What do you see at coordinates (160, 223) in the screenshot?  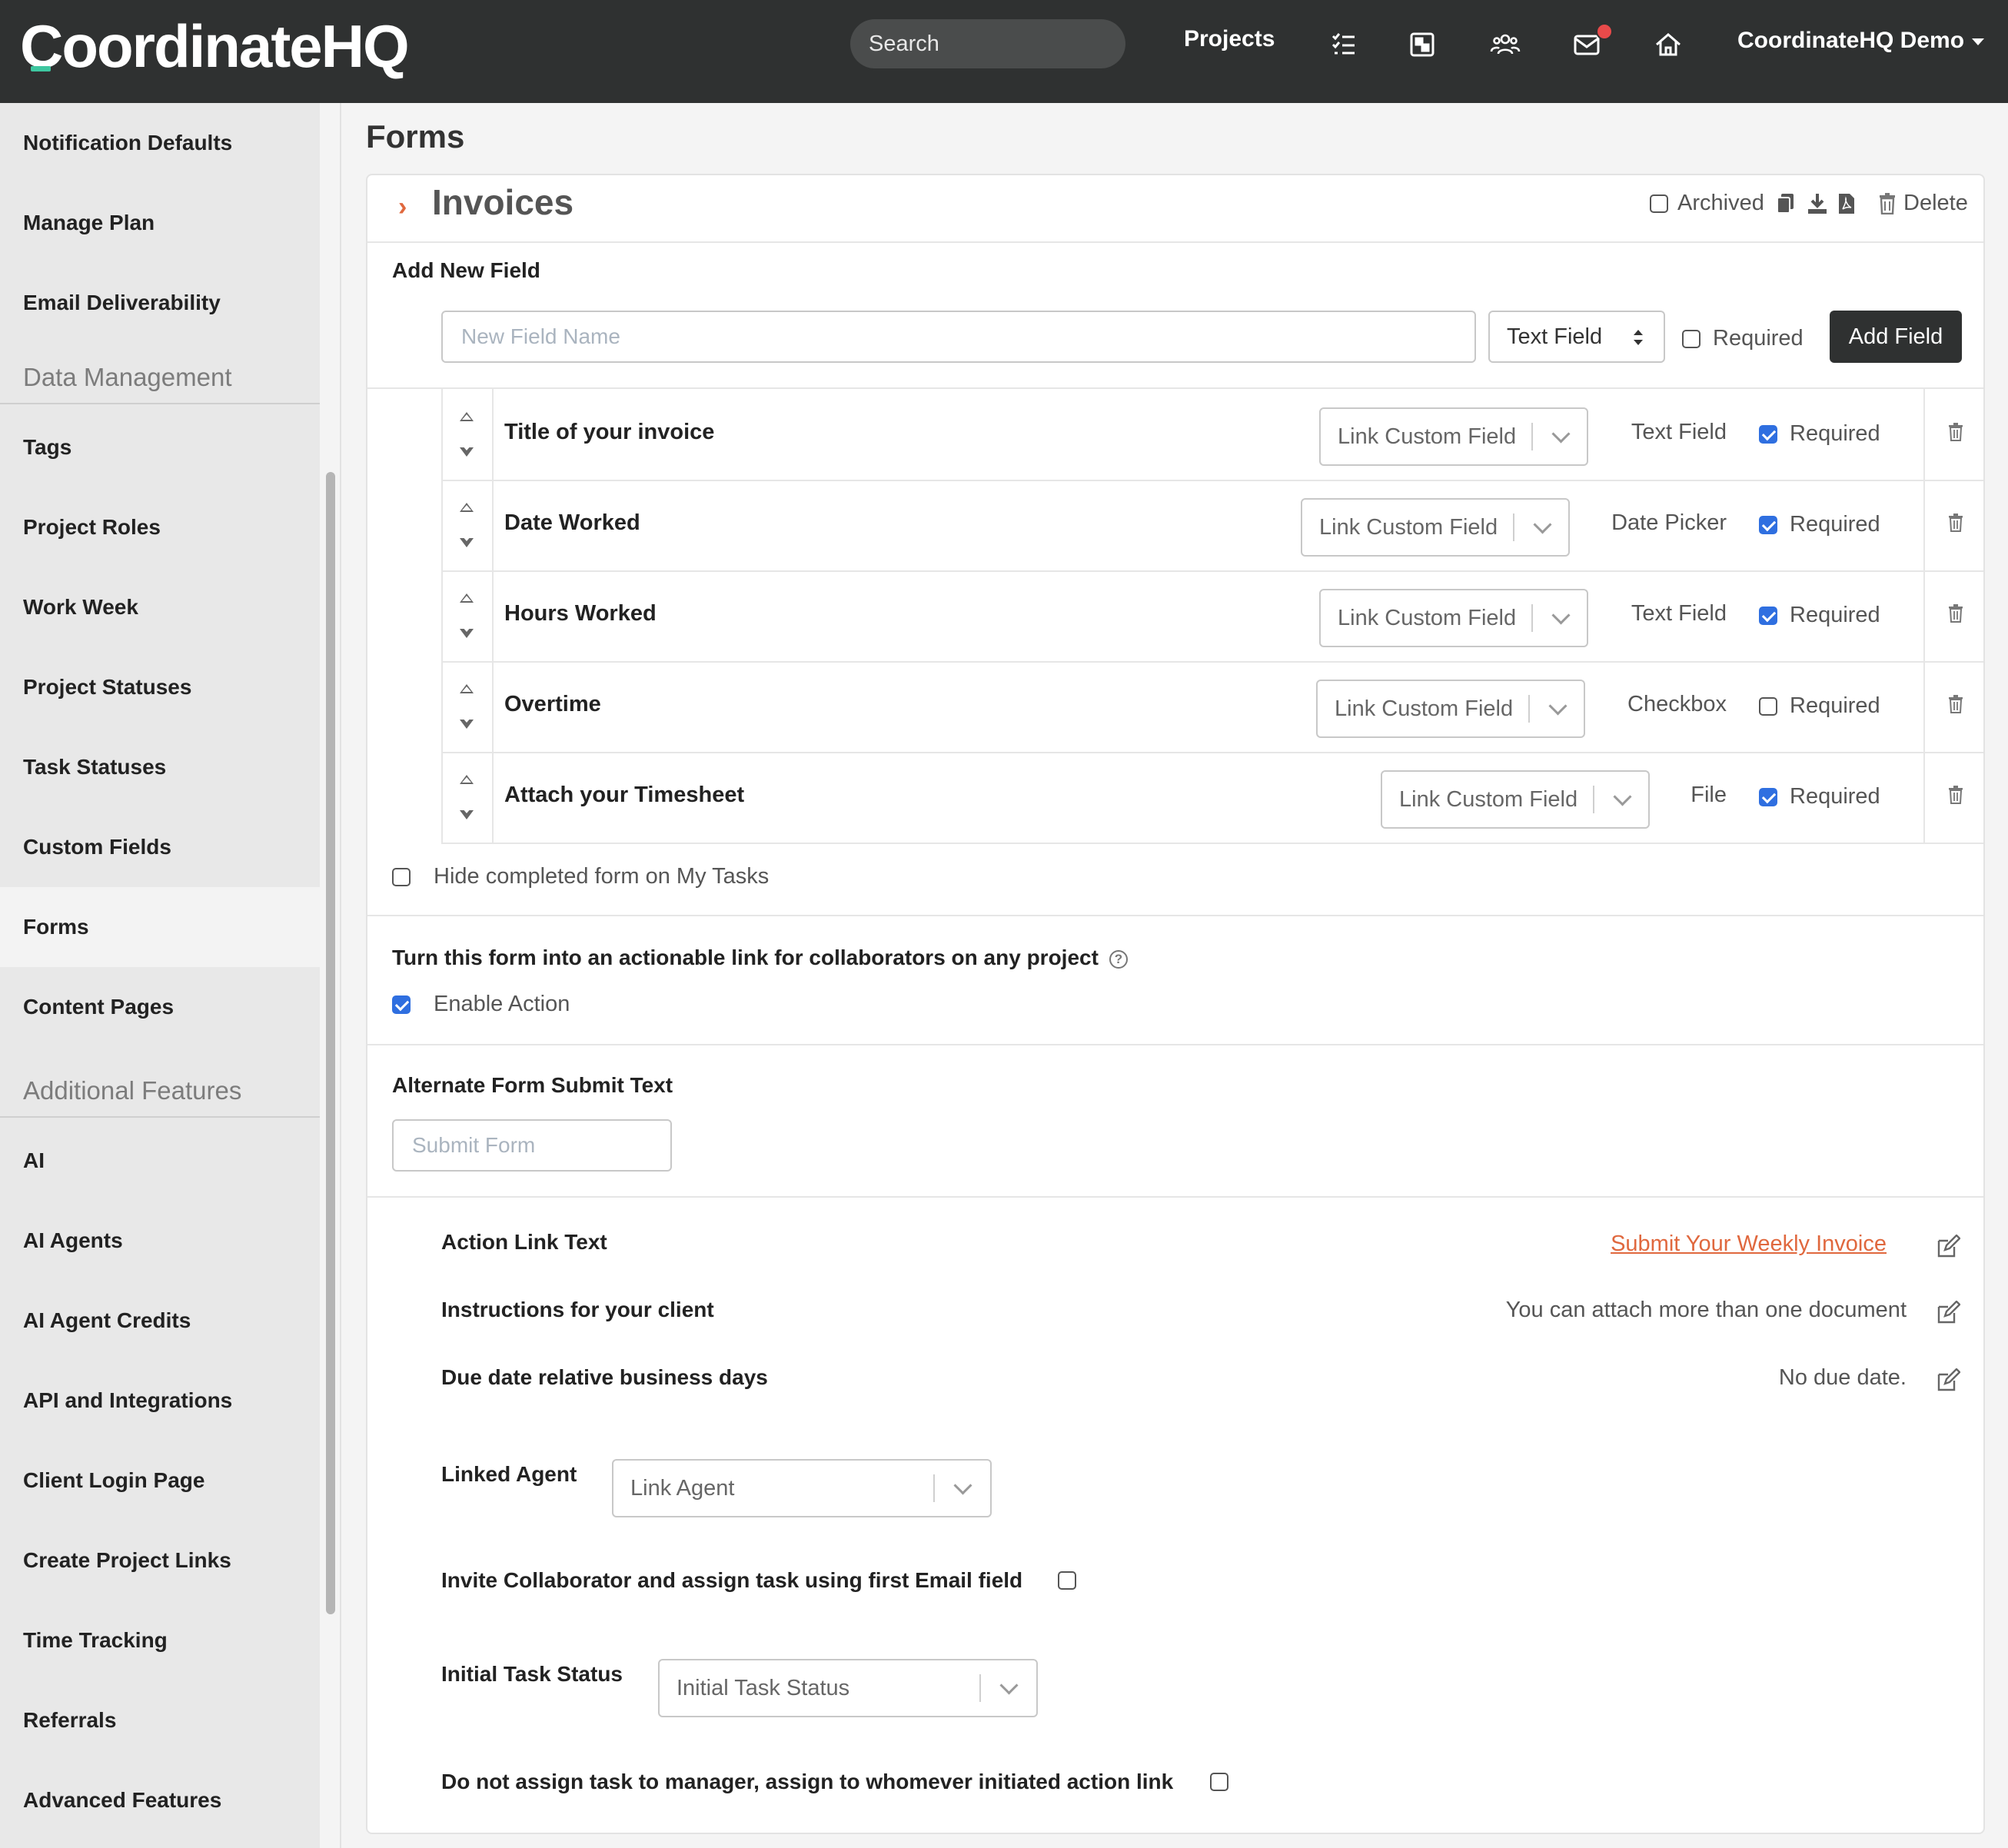 I see `sidebar-item-manage-plan: Manage Plan` at bounding box center [160, 223].